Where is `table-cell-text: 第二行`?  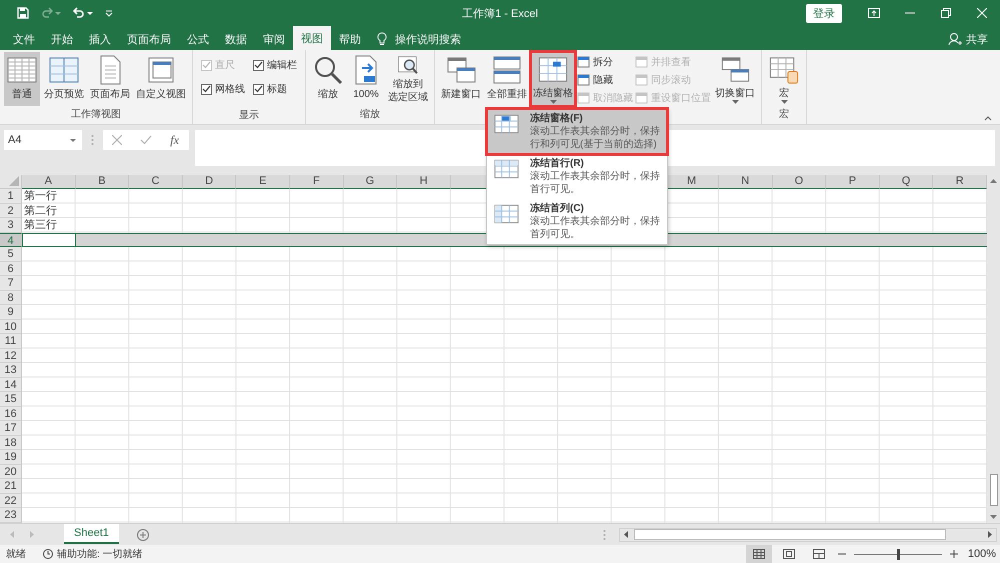
table-cell-text: 第二行 is located at coordinates (40, 211).